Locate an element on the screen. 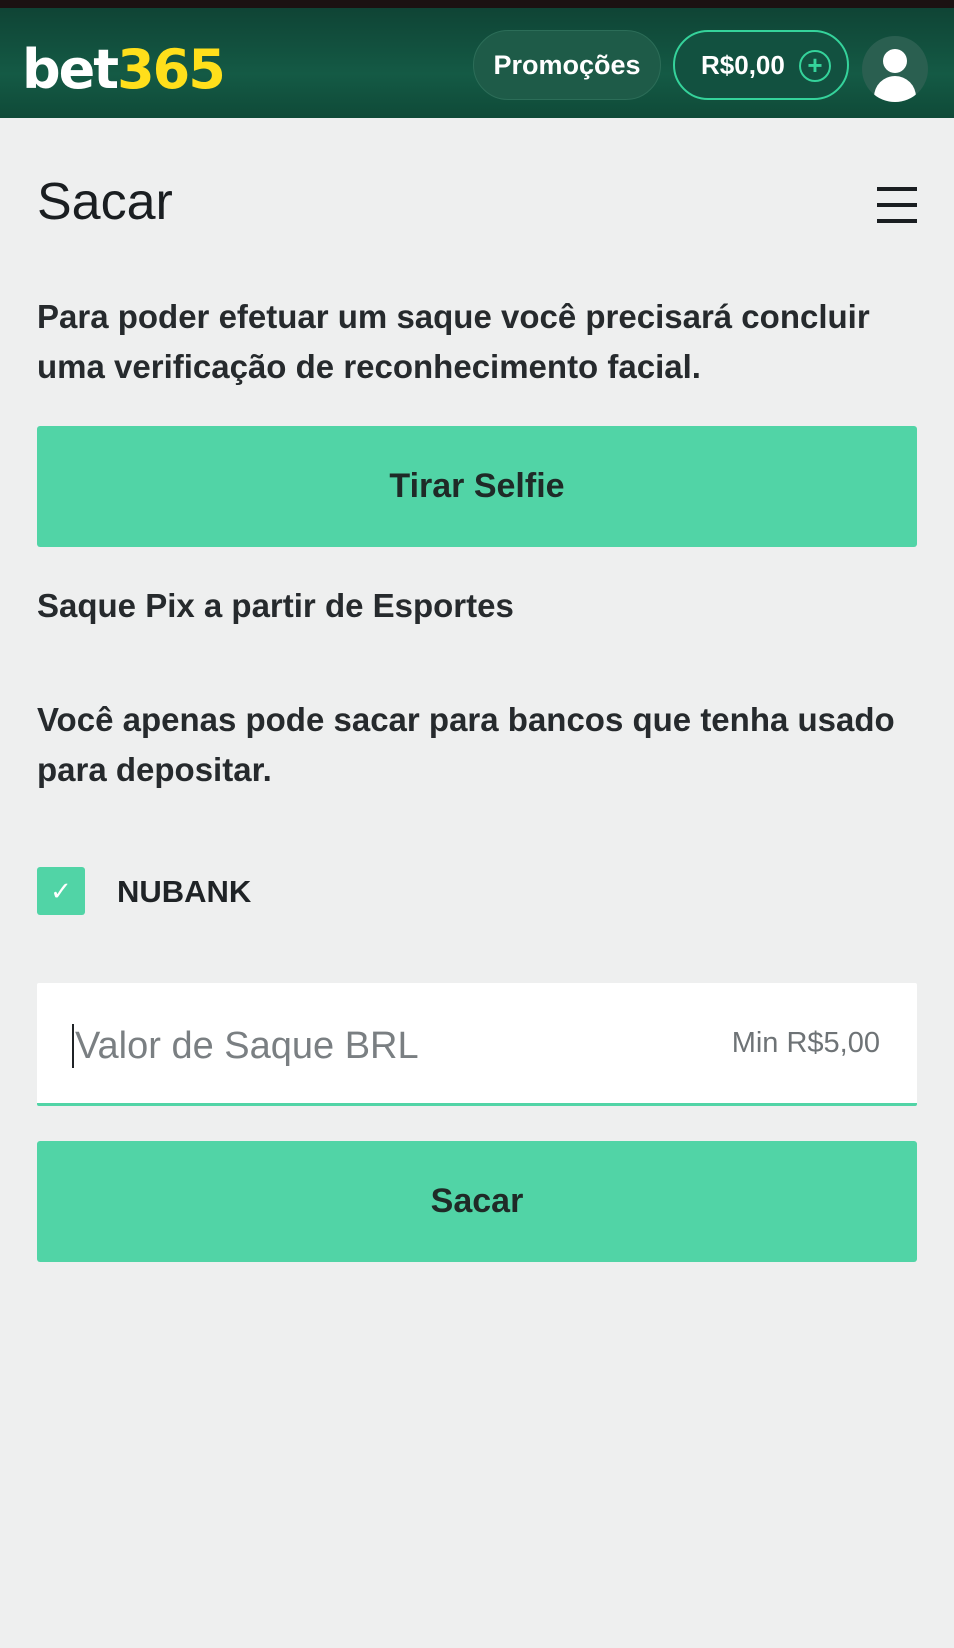  logo-text-365: 365 is located at coordinates (171, 69).